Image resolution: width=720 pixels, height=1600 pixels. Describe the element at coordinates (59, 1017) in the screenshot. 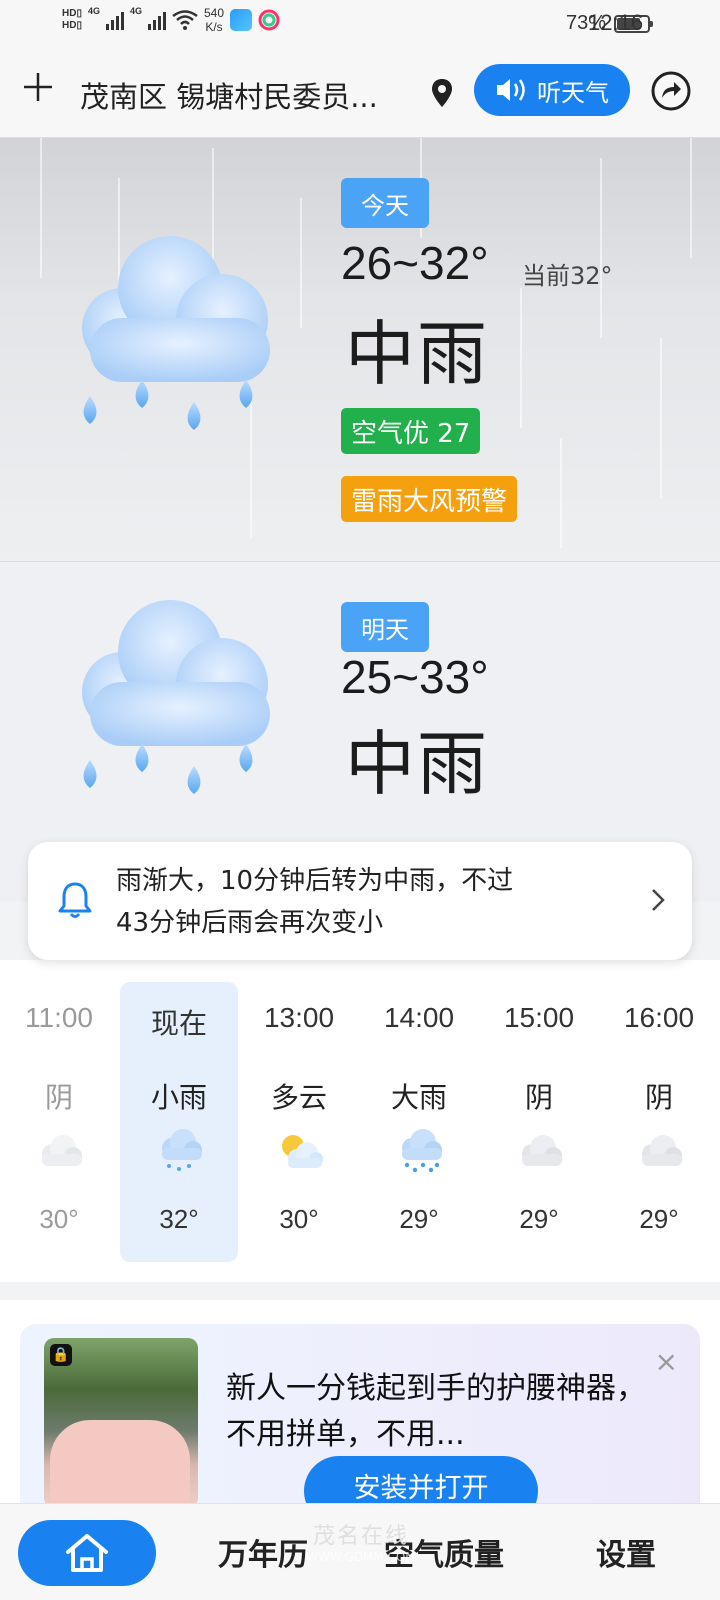

I see `hour-time: 11:00` at that location.